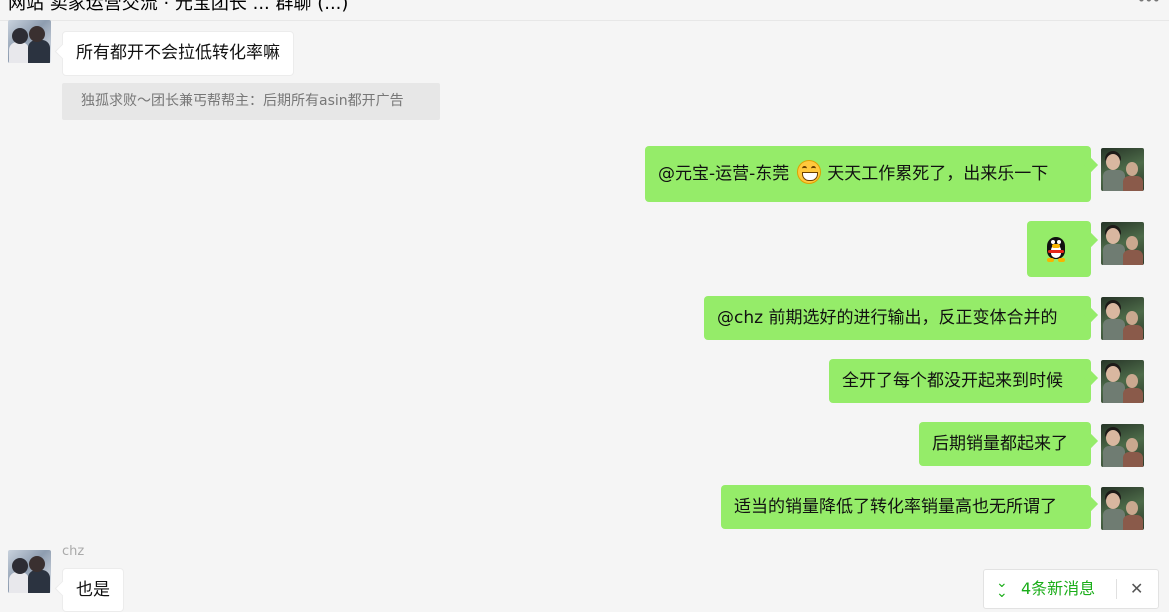 This screenshot has width=1169, height=612. I want to click on message-bubble-incoming: 所有都开不会拉低转化率嘛, so click(178, 53).